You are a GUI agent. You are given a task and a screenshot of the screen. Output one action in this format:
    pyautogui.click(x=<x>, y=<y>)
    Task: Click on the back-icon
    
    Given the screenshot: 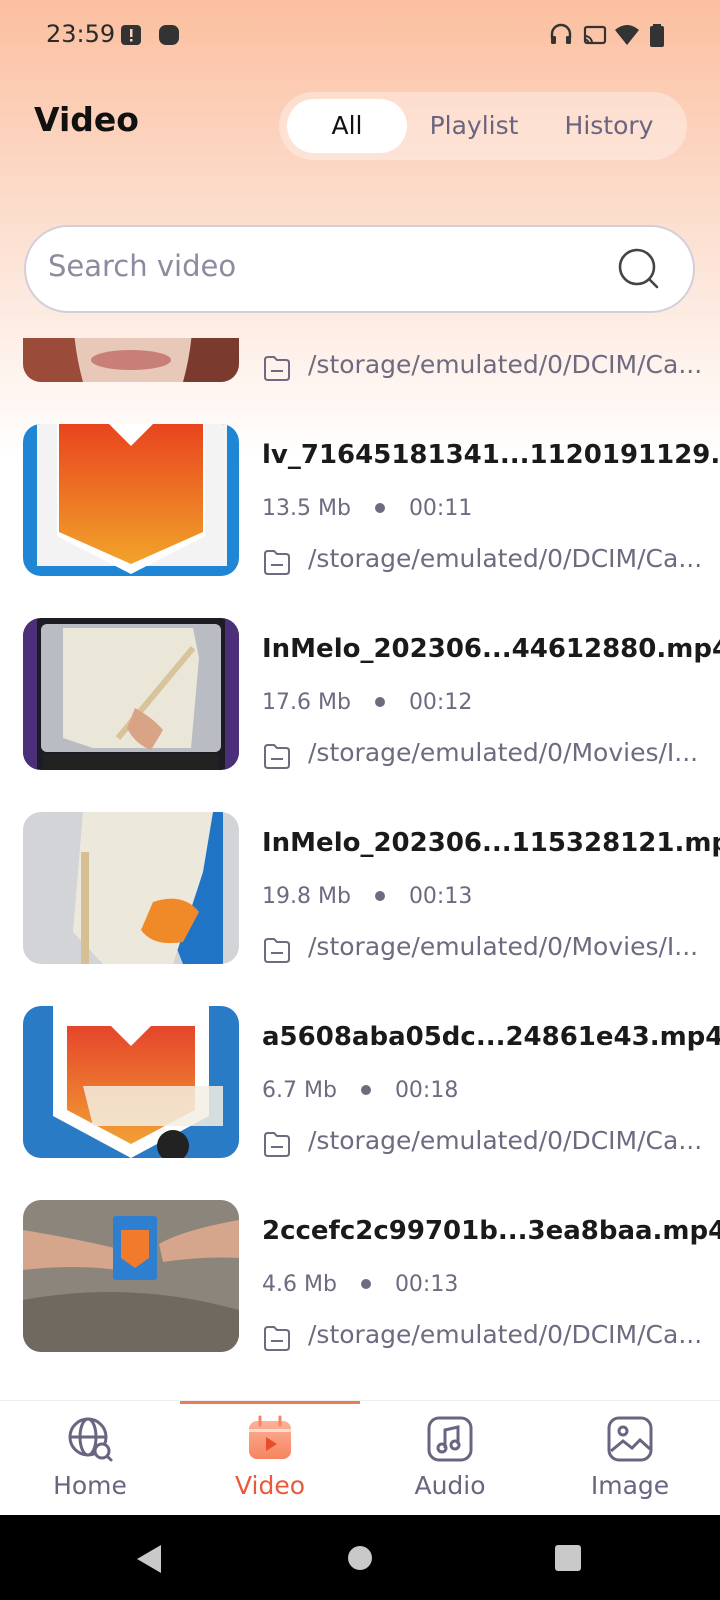 What is the action you would take?
    pyautogui.click(x=149, y=1559)
    